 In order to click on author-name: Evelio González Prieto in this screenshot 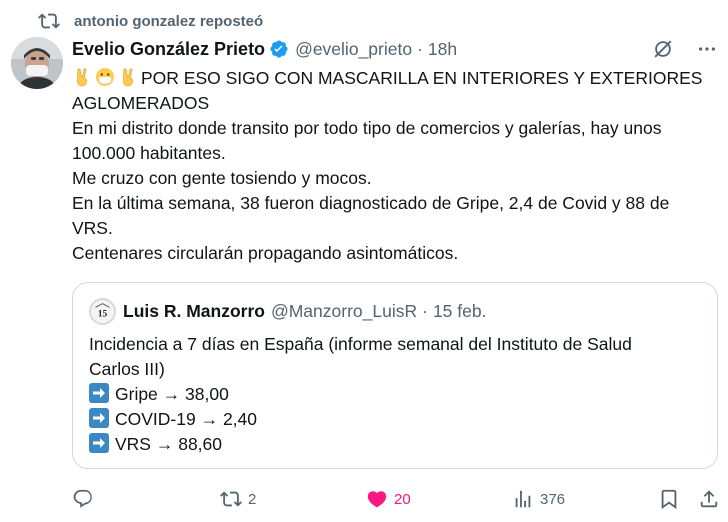, I will do `click(168, 49)`.